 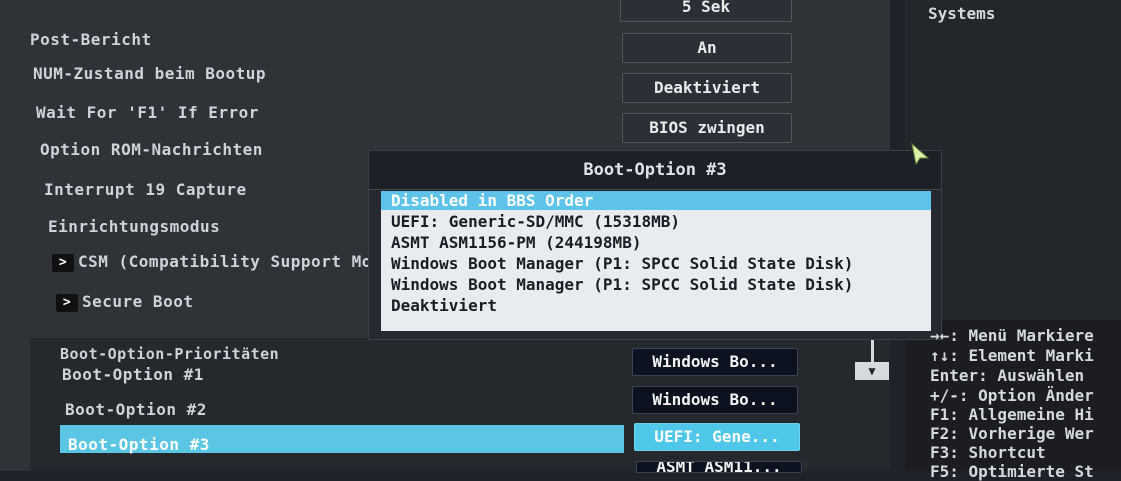 I want to click on setting-label-setup-mode: Einrichtungsmodus, so click(x=134, y=226).